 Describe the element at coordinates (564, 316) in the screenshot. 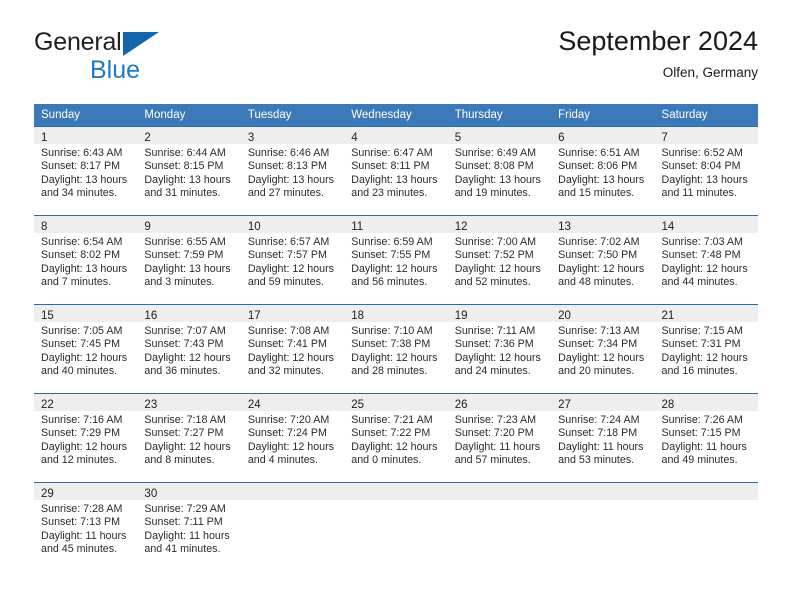

I see `day-number: 20` at that location.